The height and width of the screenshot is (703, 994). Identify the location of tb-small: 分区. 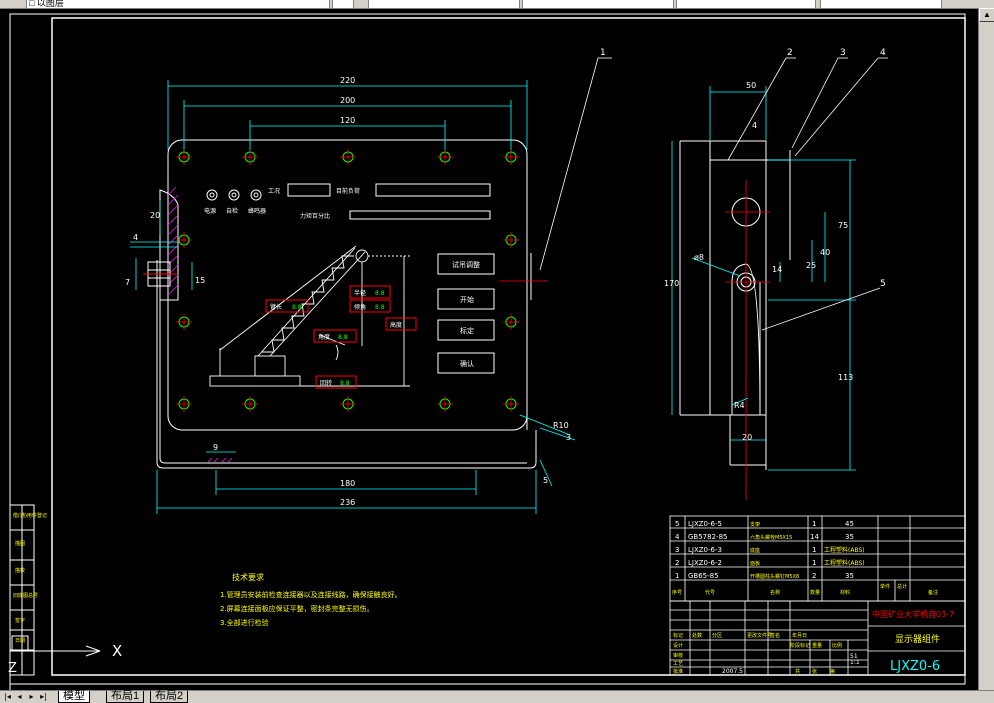
(717, 635).